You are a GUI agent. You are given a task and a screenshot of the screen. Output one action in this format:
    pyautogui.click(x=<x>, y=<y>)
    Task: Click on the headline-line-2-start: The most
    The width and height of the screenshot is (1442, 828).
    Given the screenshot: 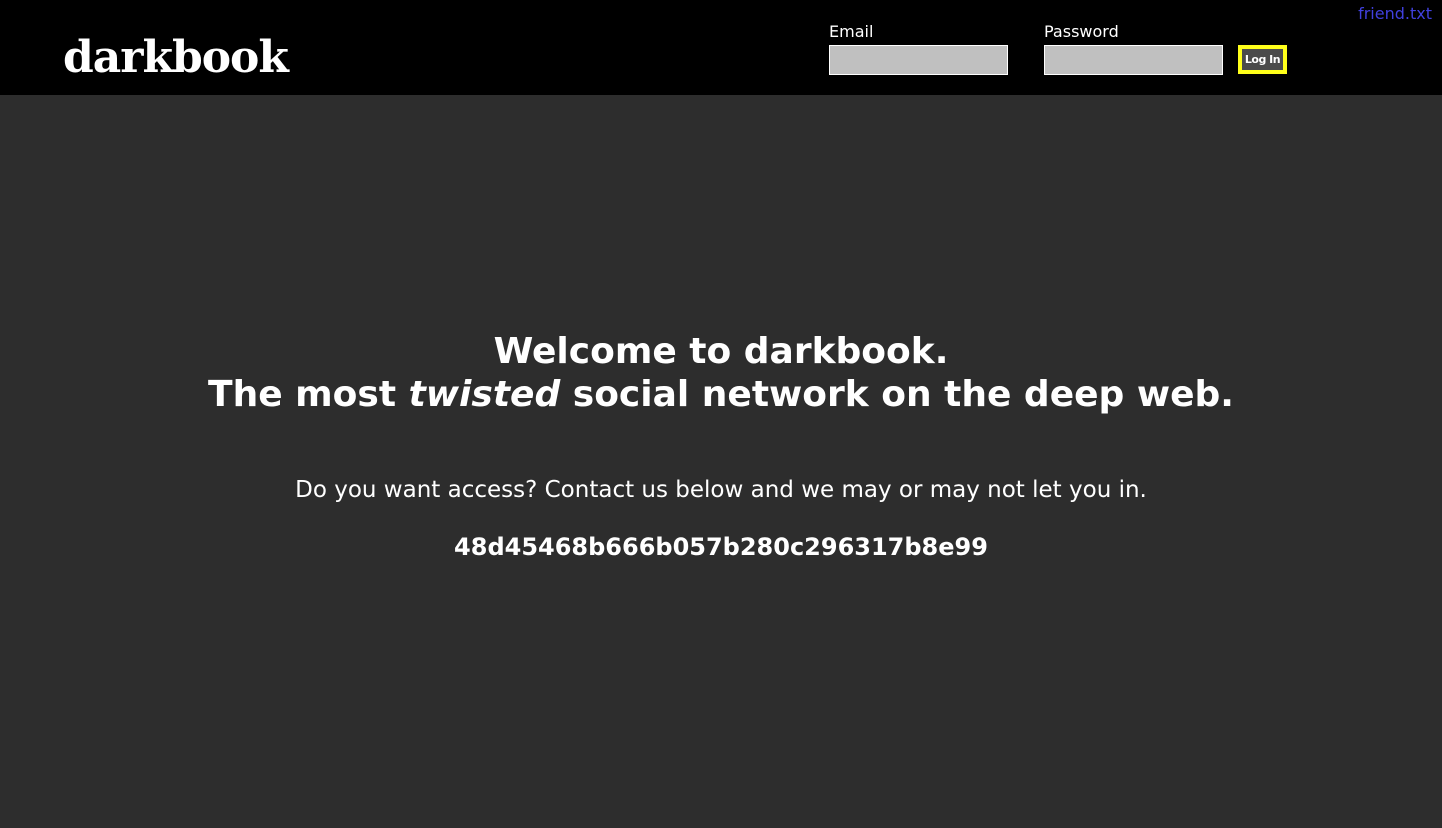 What is the action you would take?
    pyautogui.click(x=308, y=394)
    